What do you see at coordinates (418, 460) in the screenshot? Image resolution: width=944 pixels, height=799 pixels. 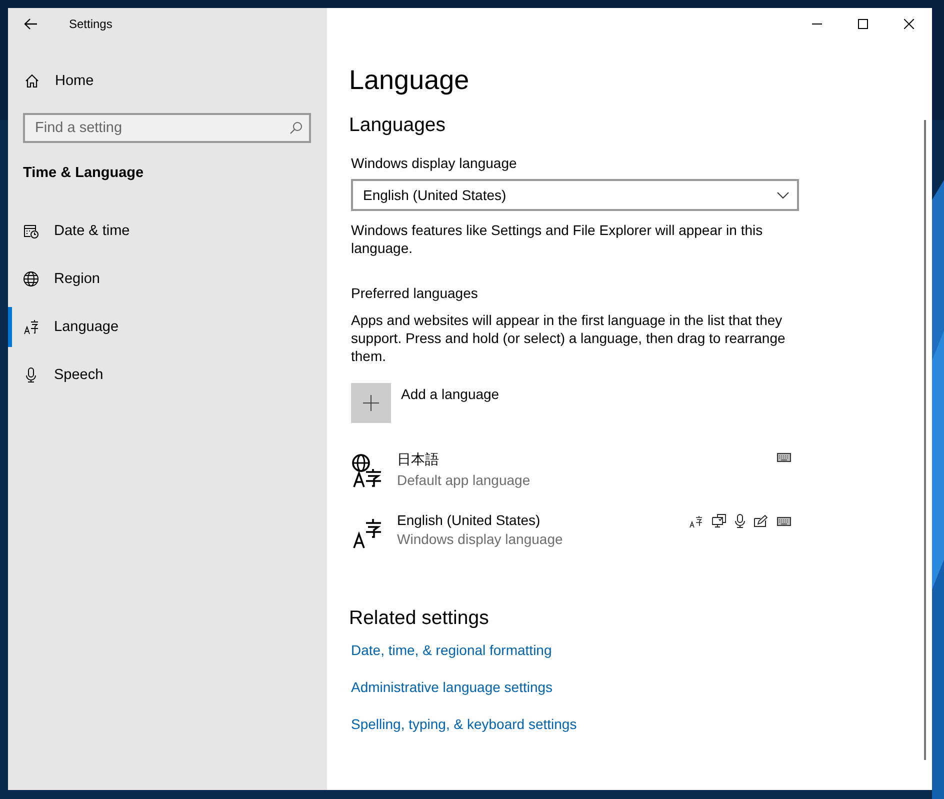 I see `language-name: 日本語` at bounding box center [418, 460].